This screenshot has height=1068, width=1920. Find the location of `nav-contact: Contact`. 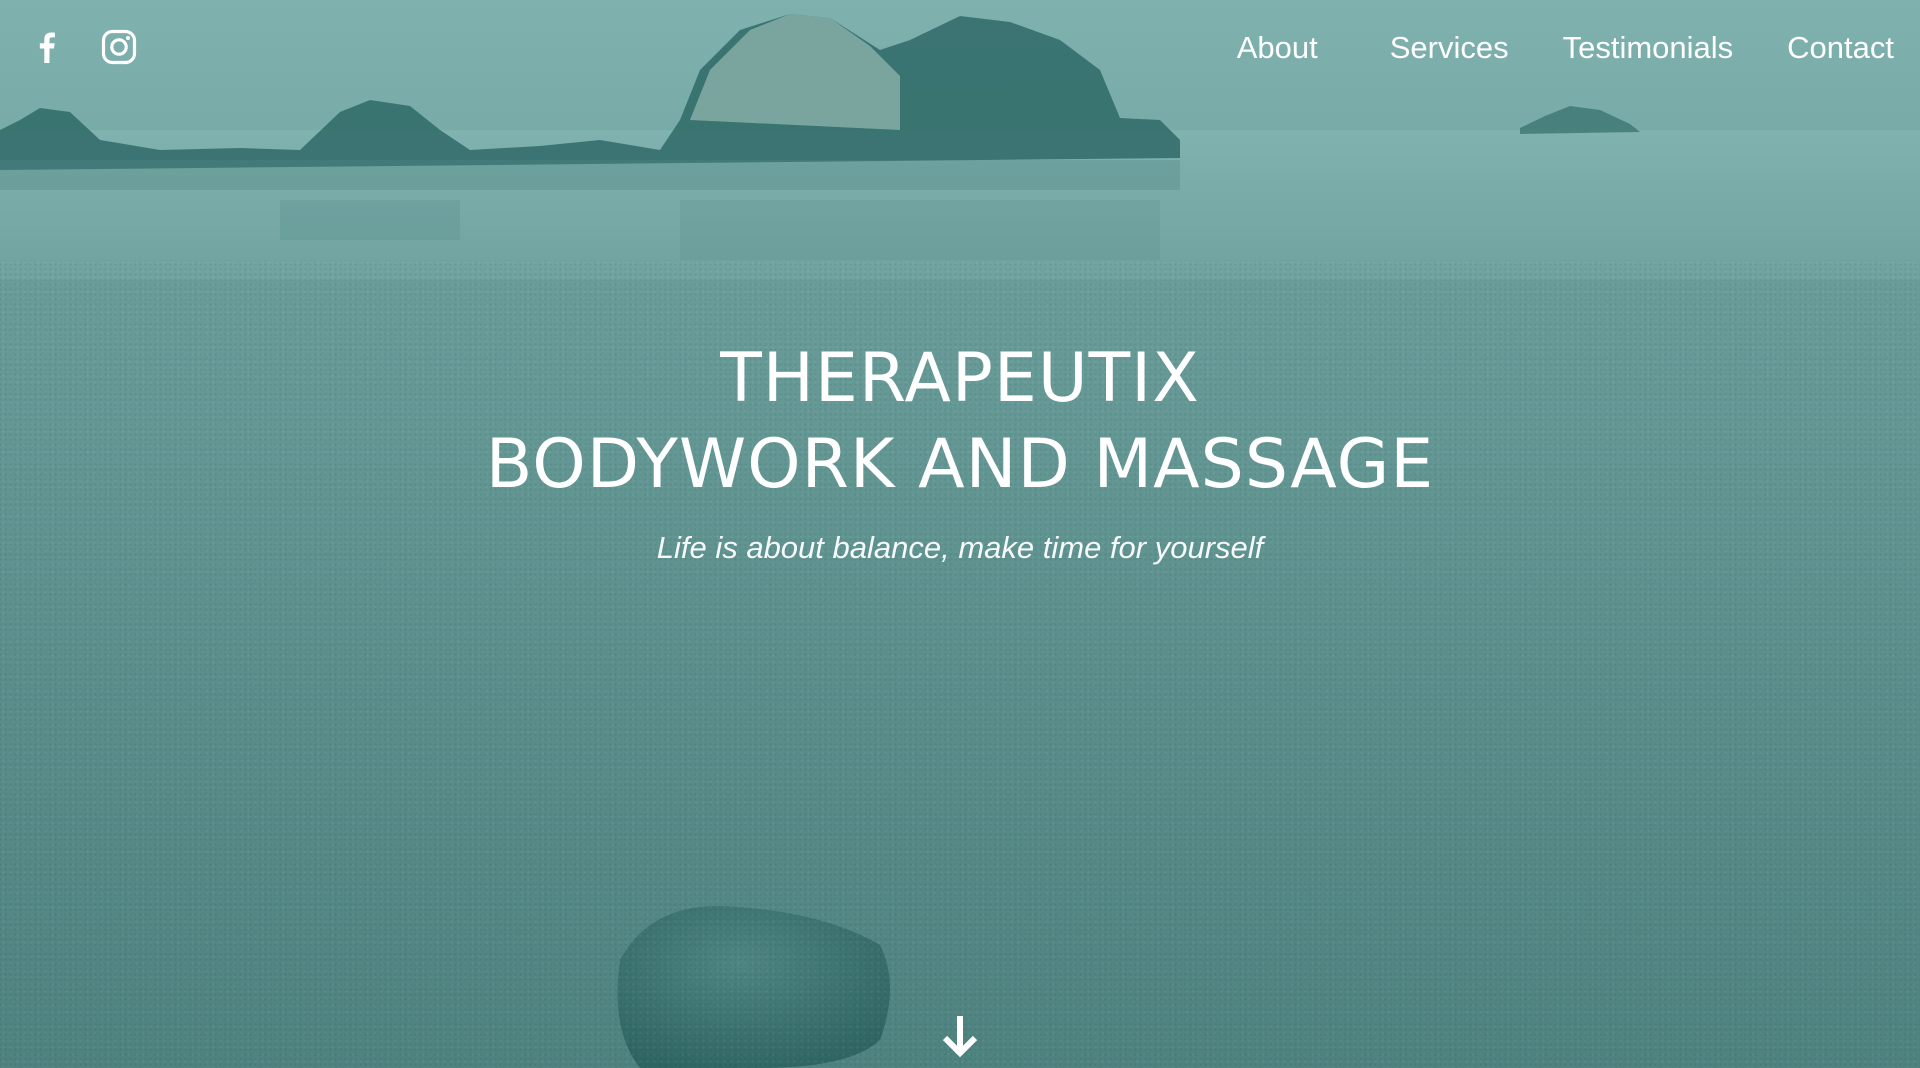

nav-contact: Contact is located at coordinates (1840, 48).